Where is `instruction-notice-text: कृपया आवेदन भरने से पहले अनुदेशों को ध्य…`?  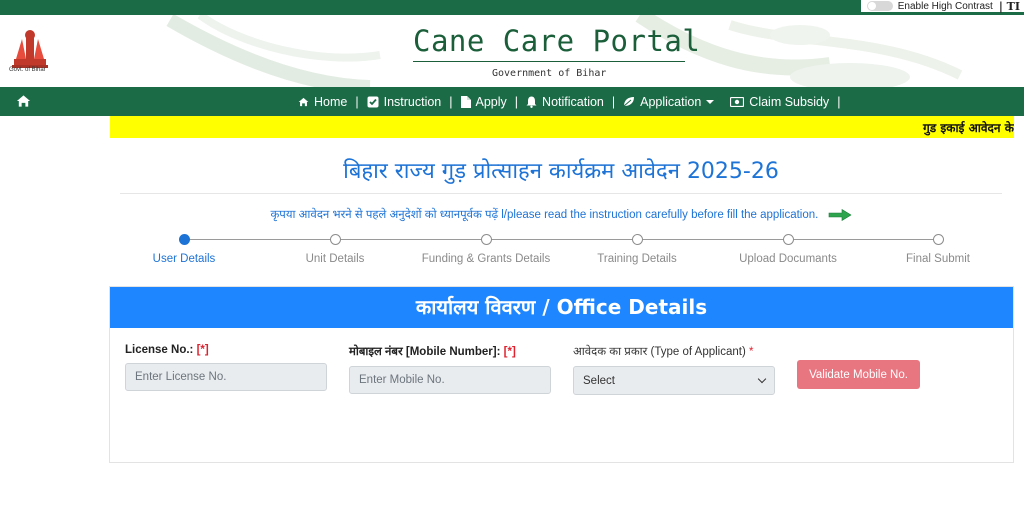 instruction-notice-text: कृपया आवेदन भरने से पहले अनुदेशों को ध्य… is located at coordinates (544, 215).